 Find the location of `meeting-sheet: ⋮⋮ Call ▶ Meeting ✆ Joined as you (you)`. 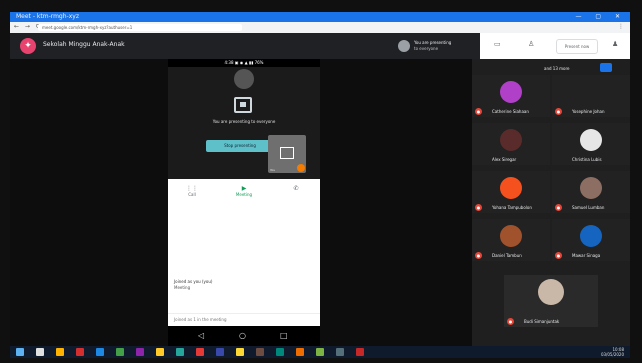

meeting-sheet: ⋮⋮ Call ▶ Meeting ✆ Joined as you (you) is located at coordinates (244, 252).